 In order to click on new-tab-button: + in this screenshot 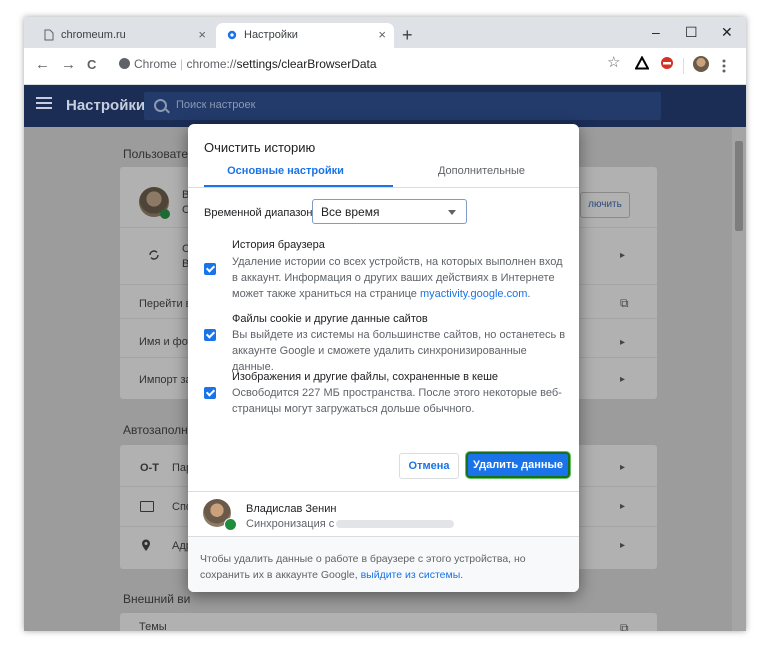, I will do `click(407, 35)`.